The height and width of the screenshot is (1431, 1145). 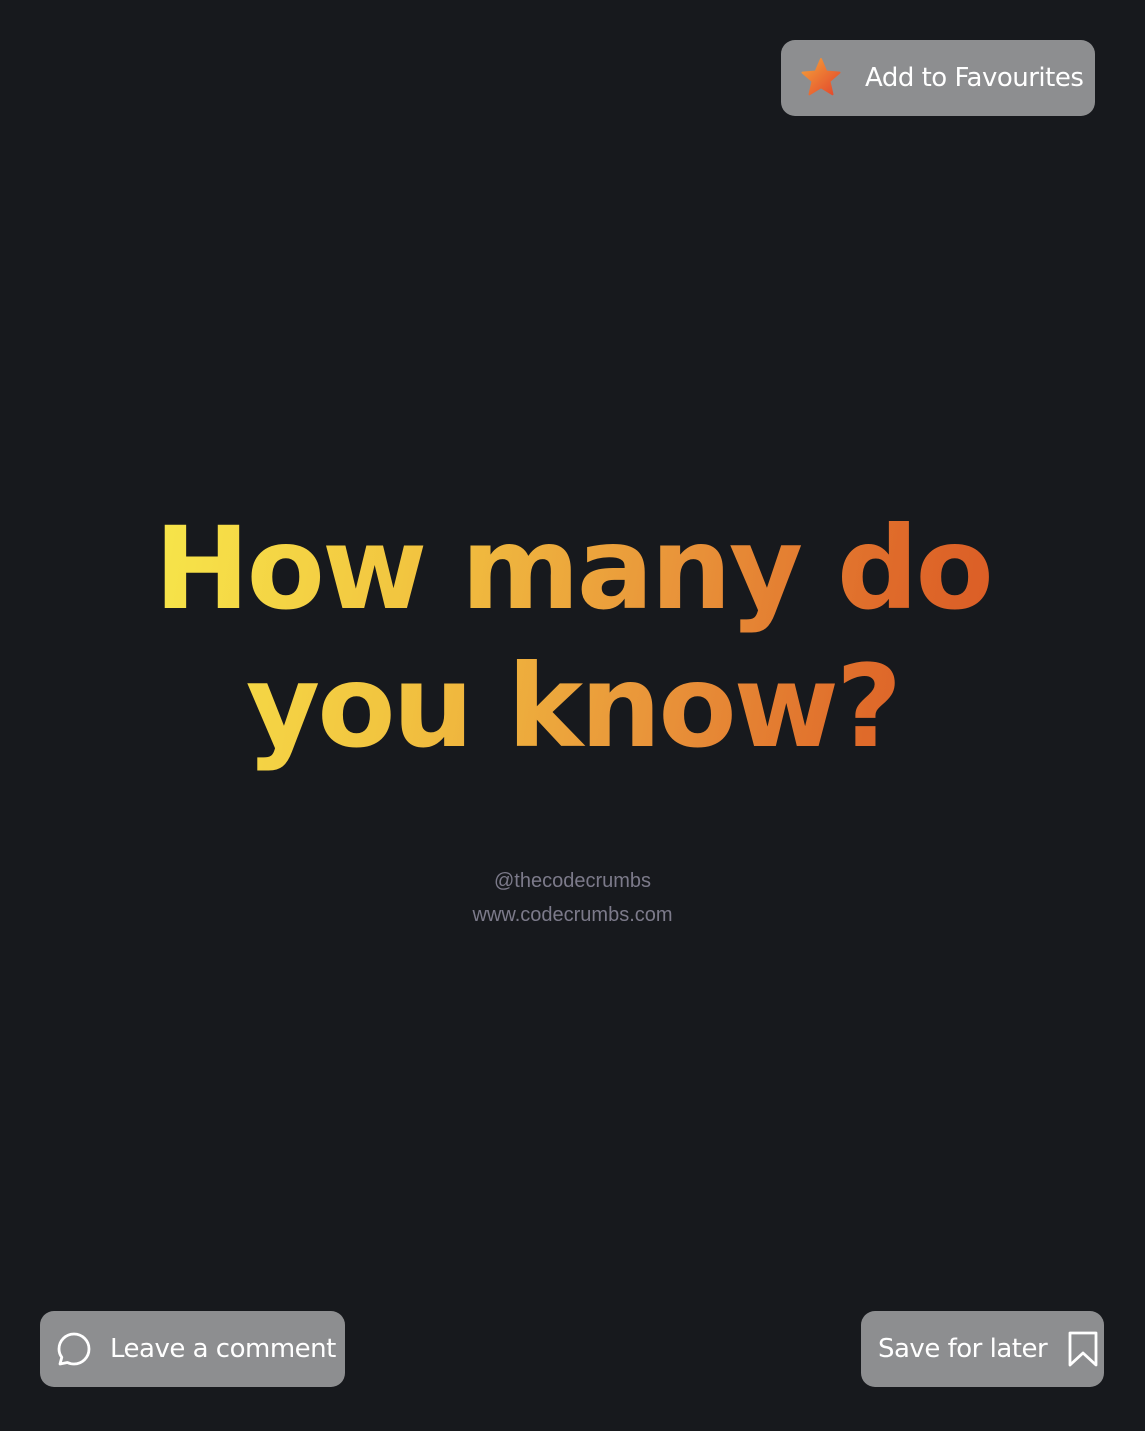 I want to click on save-for-later-button: Save for later, so click(x=982, y=1349).